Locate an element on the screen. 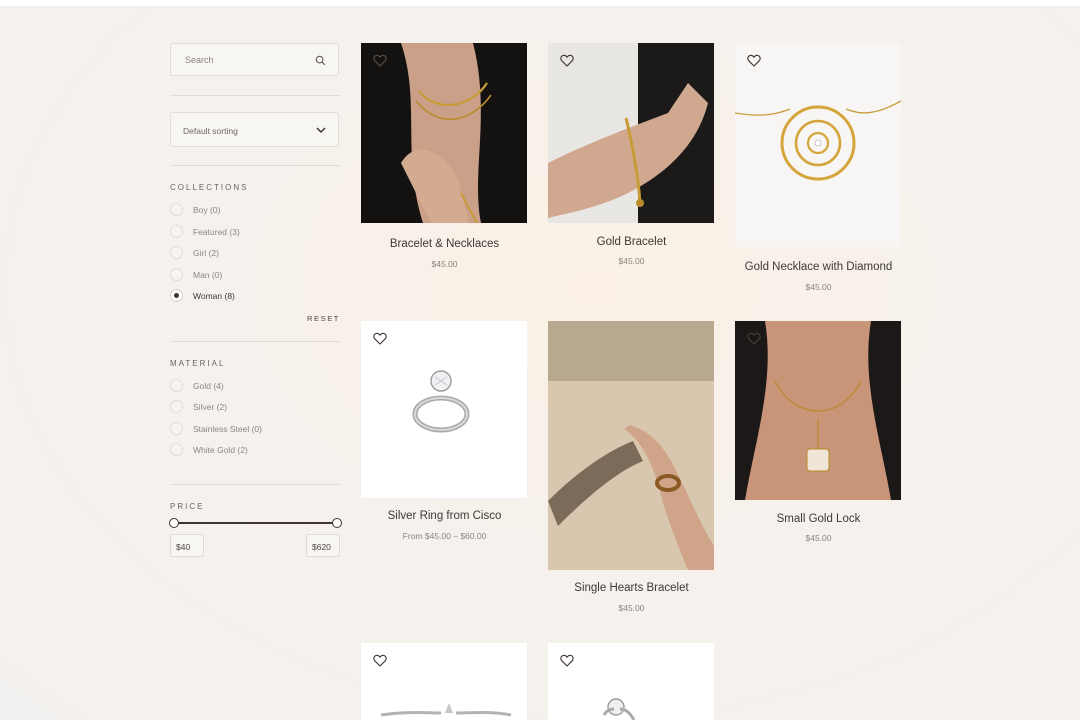 Image resolution: width=1080 pixels, height=720 pixels. collection-option-boy: Boy (0) is located at coordinates (250, 210).